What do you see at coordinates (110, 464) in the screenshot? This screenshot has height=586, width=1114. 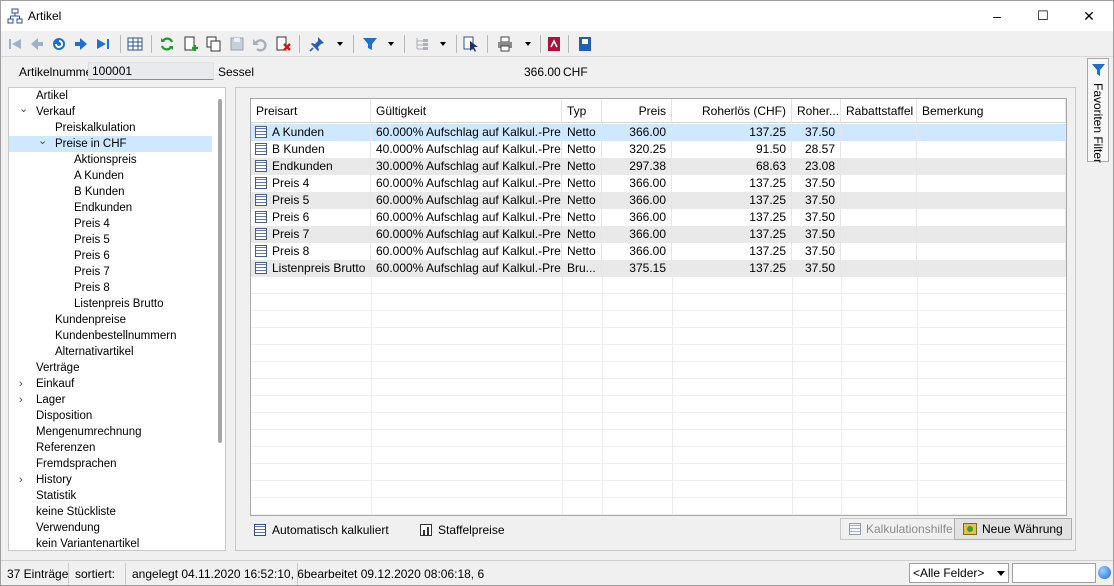 I see `tree-item: Fremdsprachen` at bounding box center [110, 464].